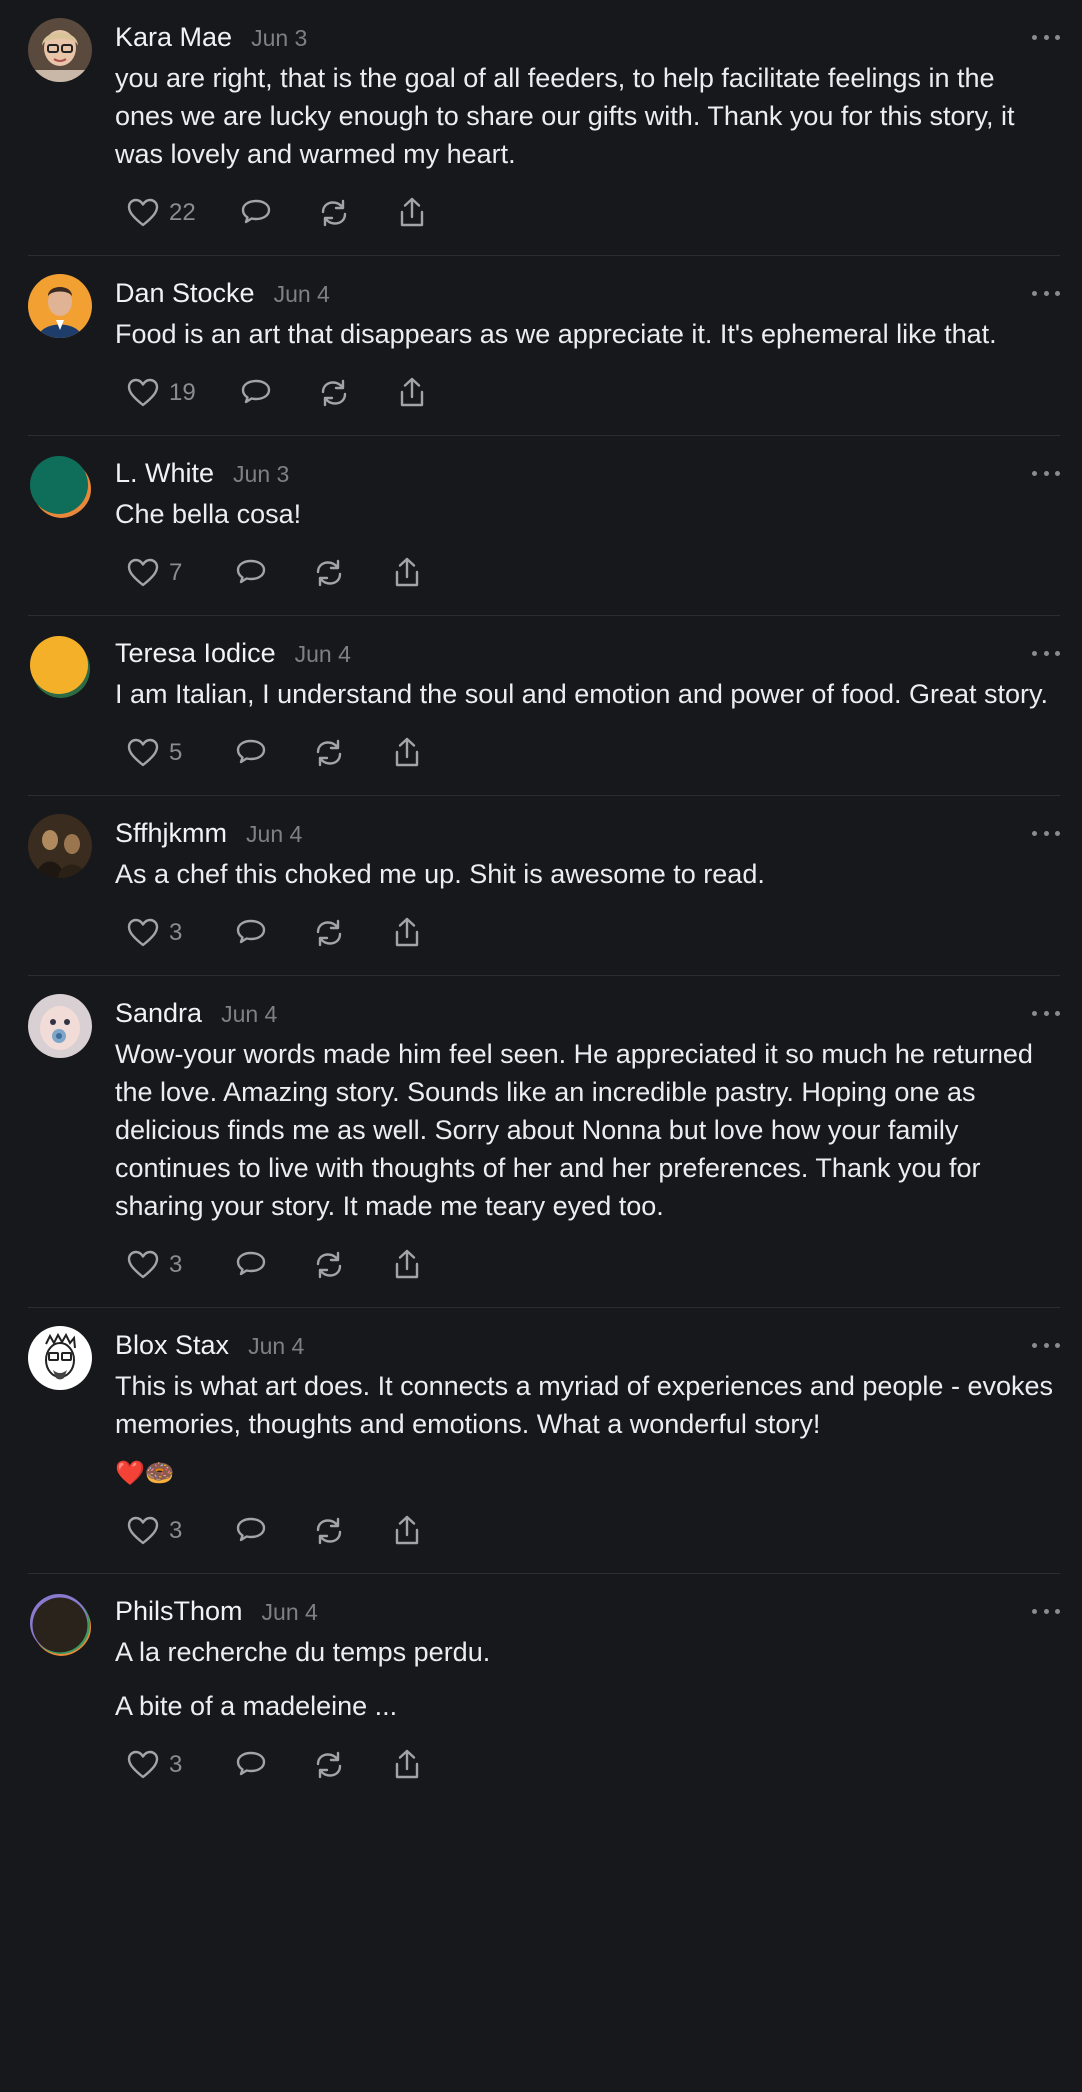 The image size is (1082, 2092). What do you see at coordinates (171, 833) in the screenshot?
I see `comment-author: Sffhjkmm` at bounding box center [171, 833].